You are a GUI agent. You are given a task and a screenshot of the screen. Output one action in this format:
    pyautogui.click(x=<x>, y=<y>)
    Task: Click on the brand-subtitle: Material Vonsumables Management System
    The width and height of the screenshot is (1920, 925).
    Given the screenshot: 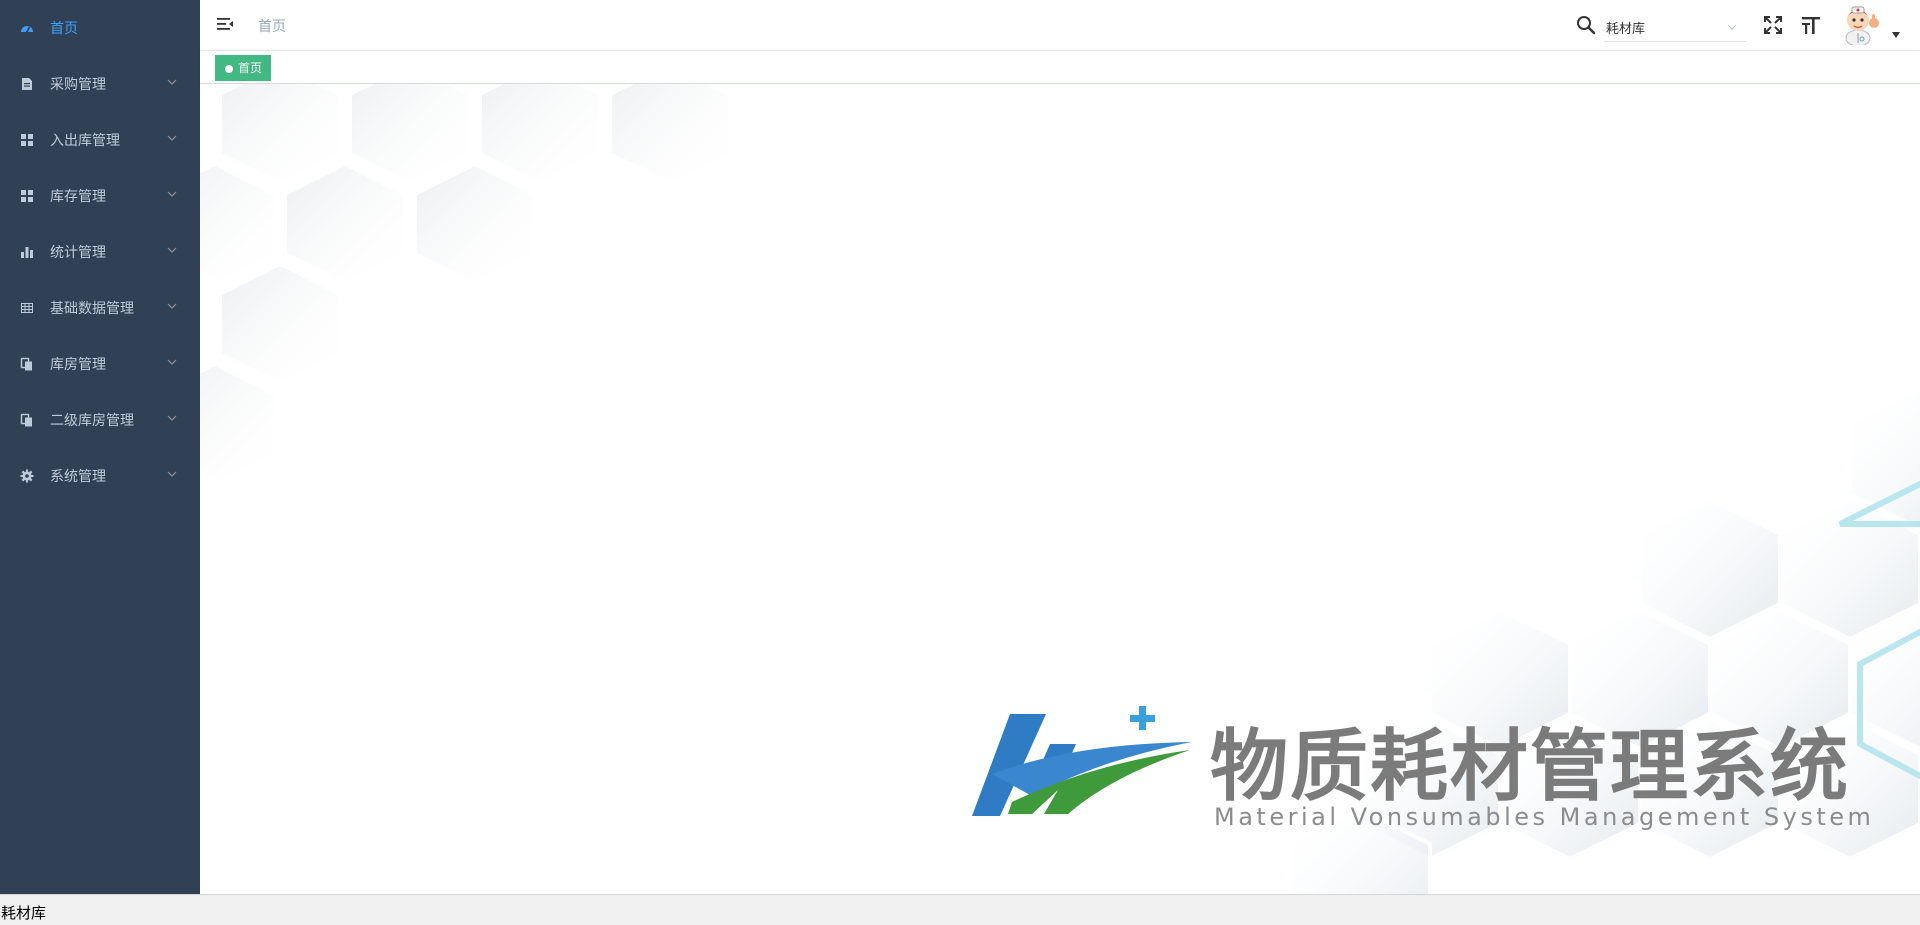 What is the action you would take?
    pyautogui.click(x=1544, y=817)
    